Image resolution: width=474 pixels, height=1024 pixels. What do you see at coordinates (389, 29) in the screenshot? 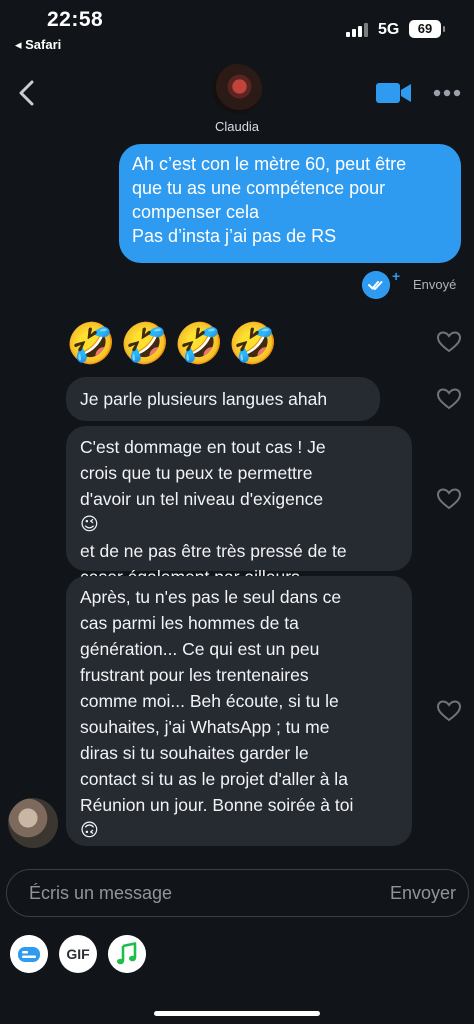
I see `network-type: 5G` at bounding box center [389, 29].